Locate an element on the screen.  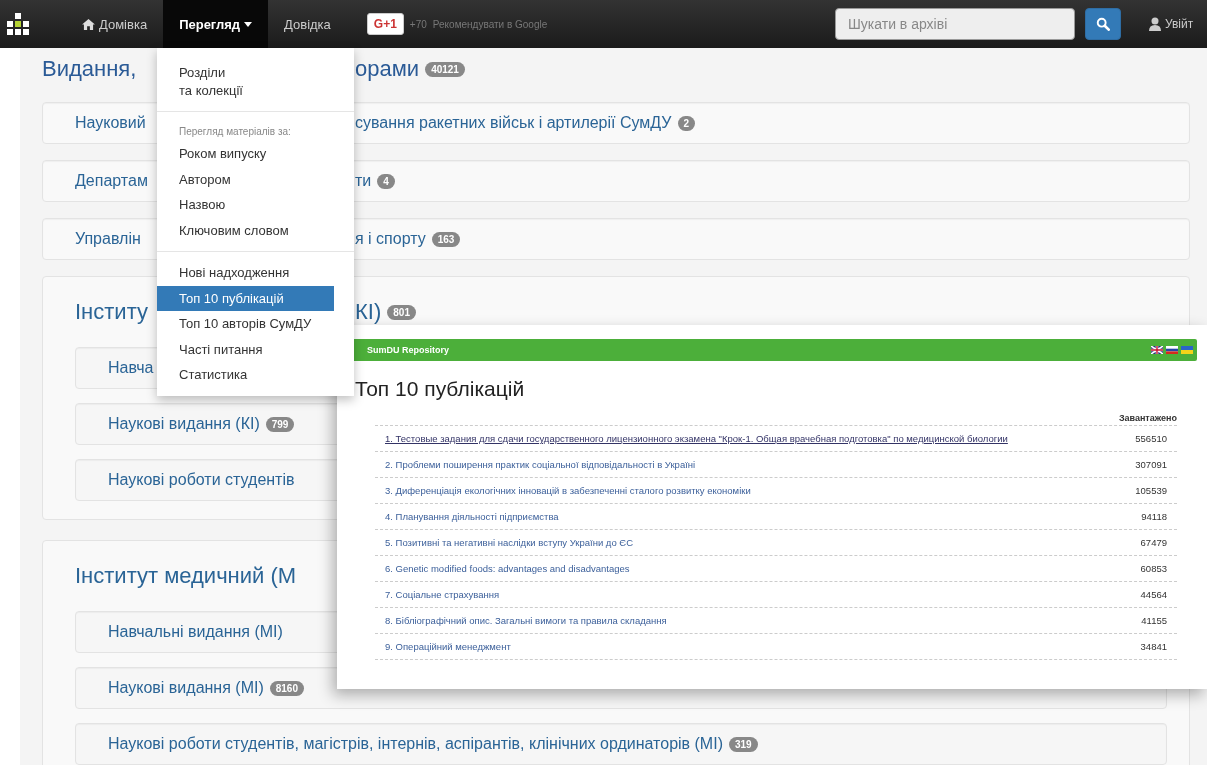
publication-link: 6. Genetic modified foods: advantages and disadvantages is located at coordinates (507, 568).